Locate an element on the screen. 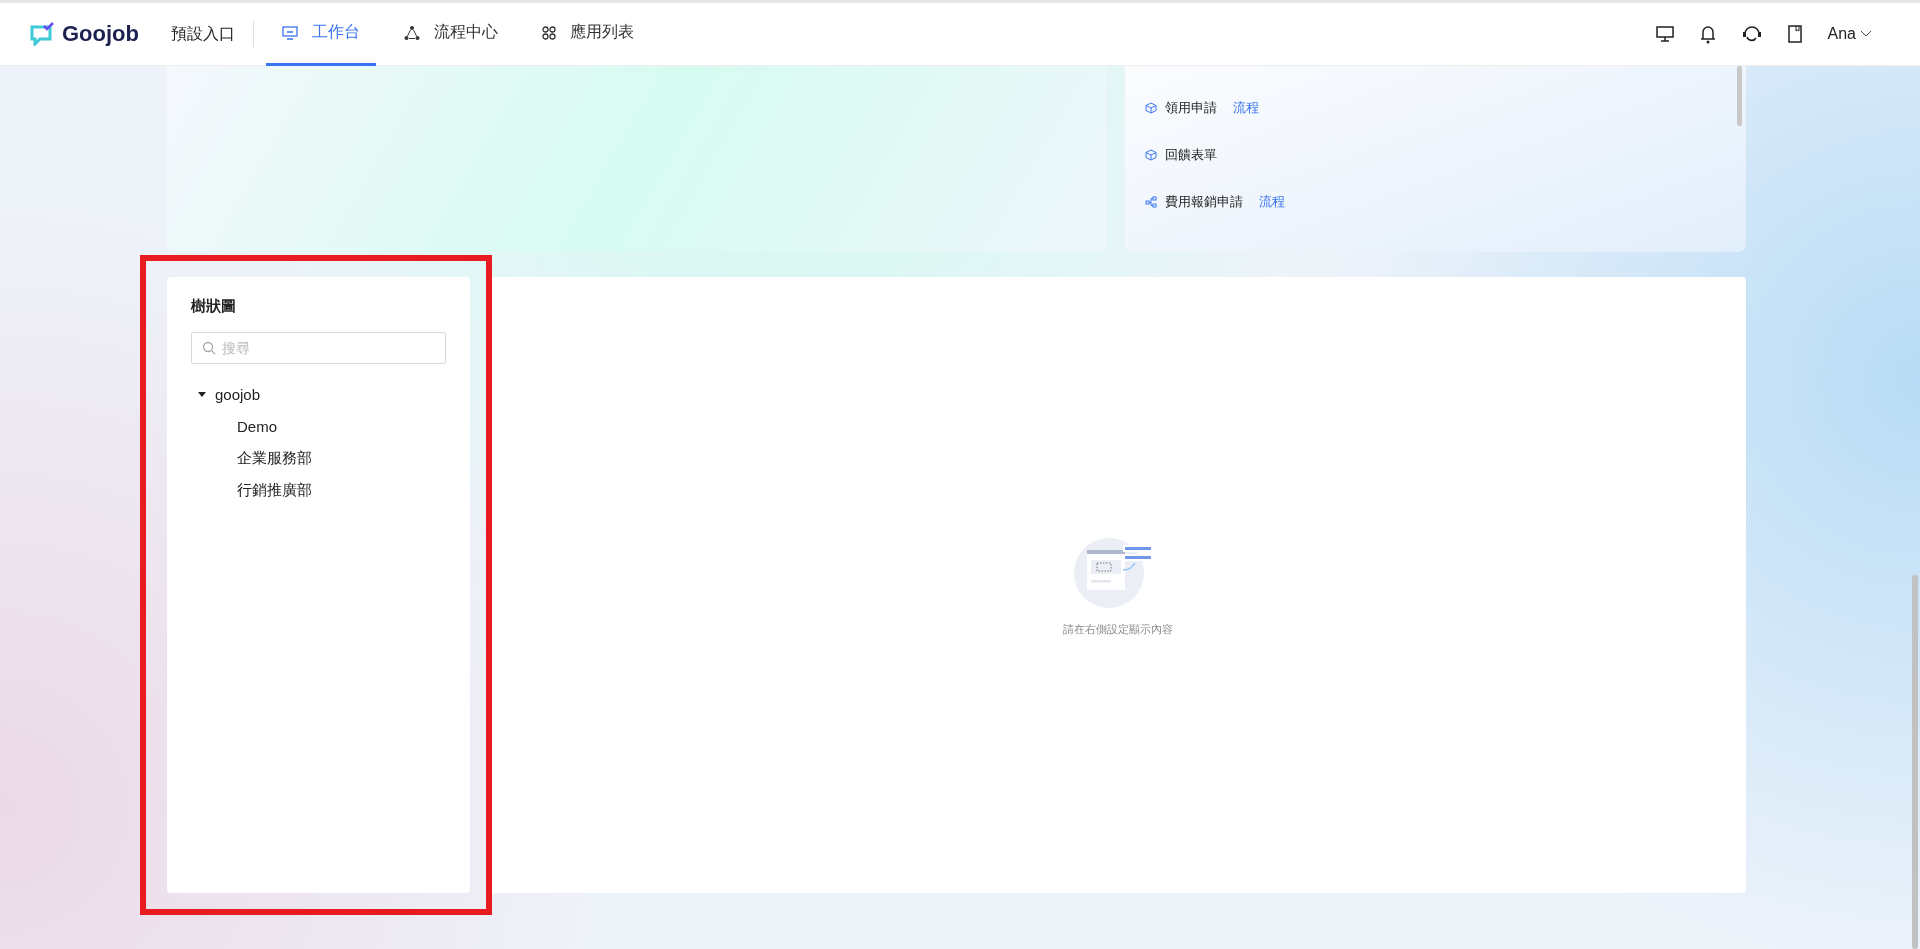  empty-text: 請在右側設定顯示內容 is located at coordinates (1118, 629).